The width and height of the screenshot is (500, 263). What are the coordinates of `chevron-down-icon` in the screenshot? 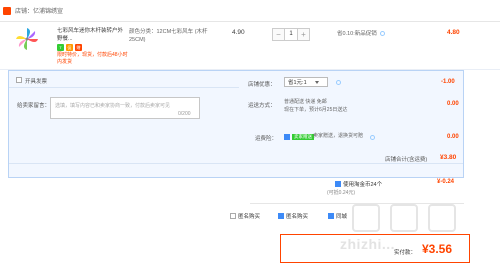 It's located at (316, 82).